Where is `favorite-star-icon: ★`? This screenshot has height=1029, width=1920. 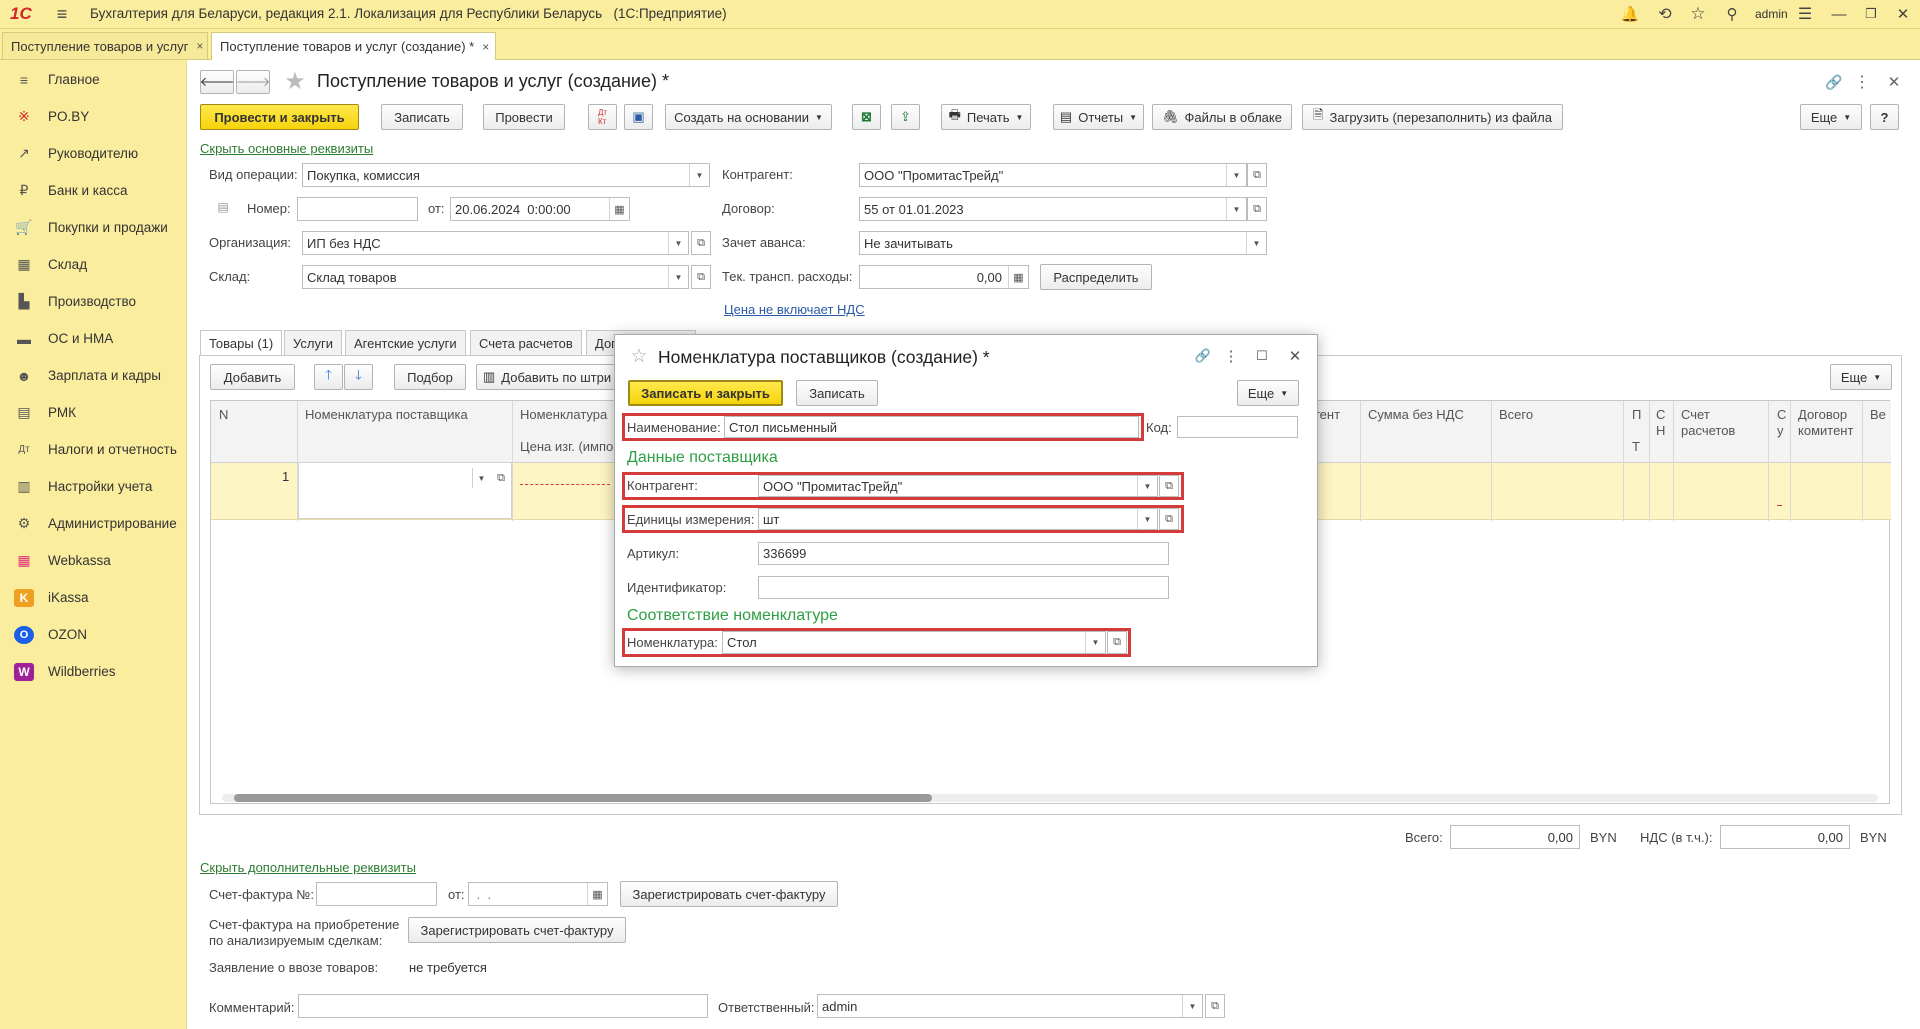
favorite-star-icon: ★ is located at coordinates (295, 81).